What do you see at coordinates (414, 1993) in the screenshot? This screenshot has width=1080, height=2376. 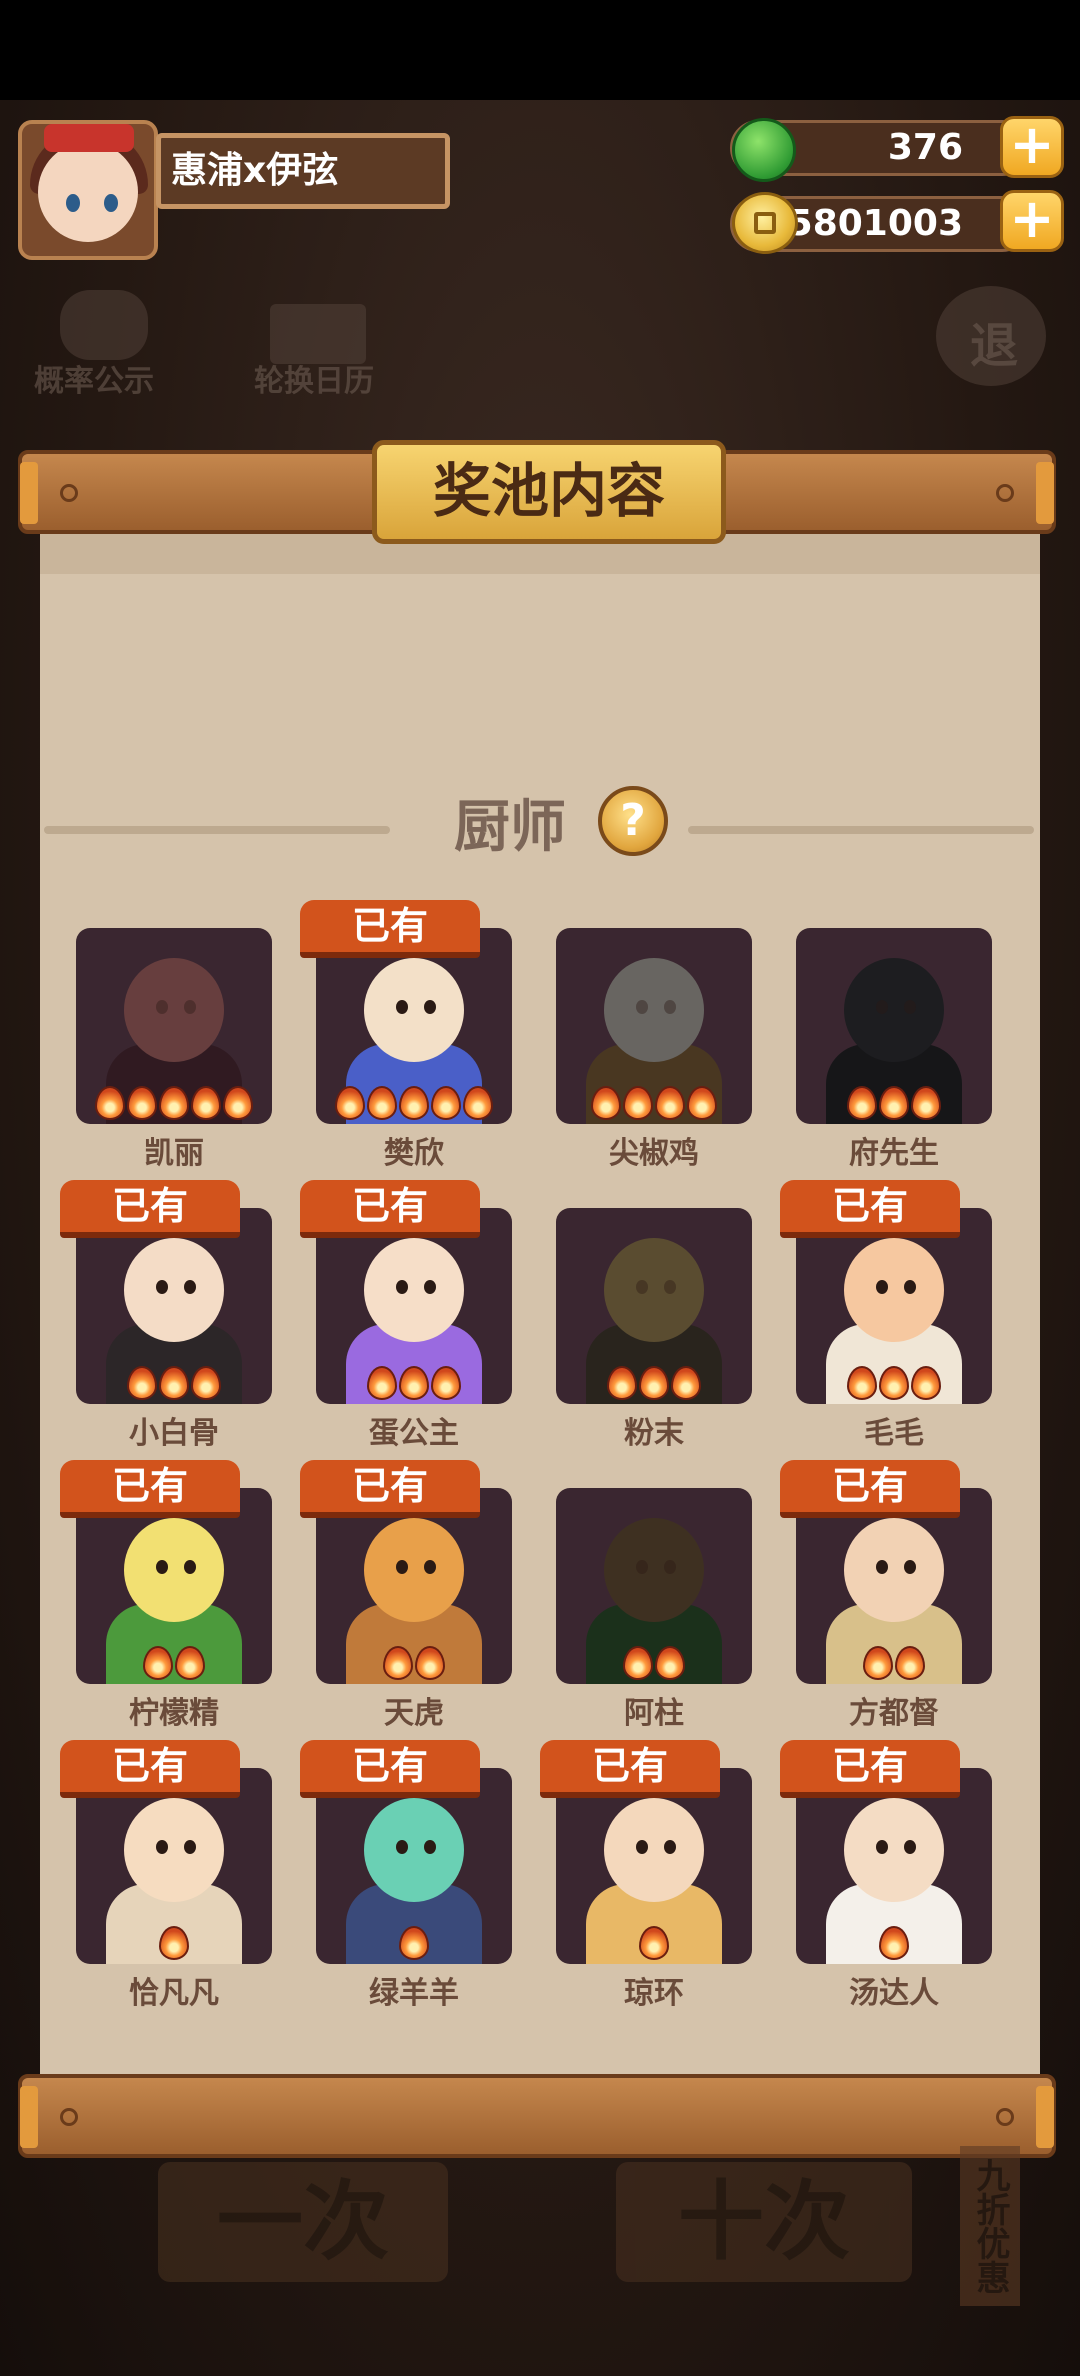 I see `chef-name: 绿羊羊` at bounding box center [414, 1993].